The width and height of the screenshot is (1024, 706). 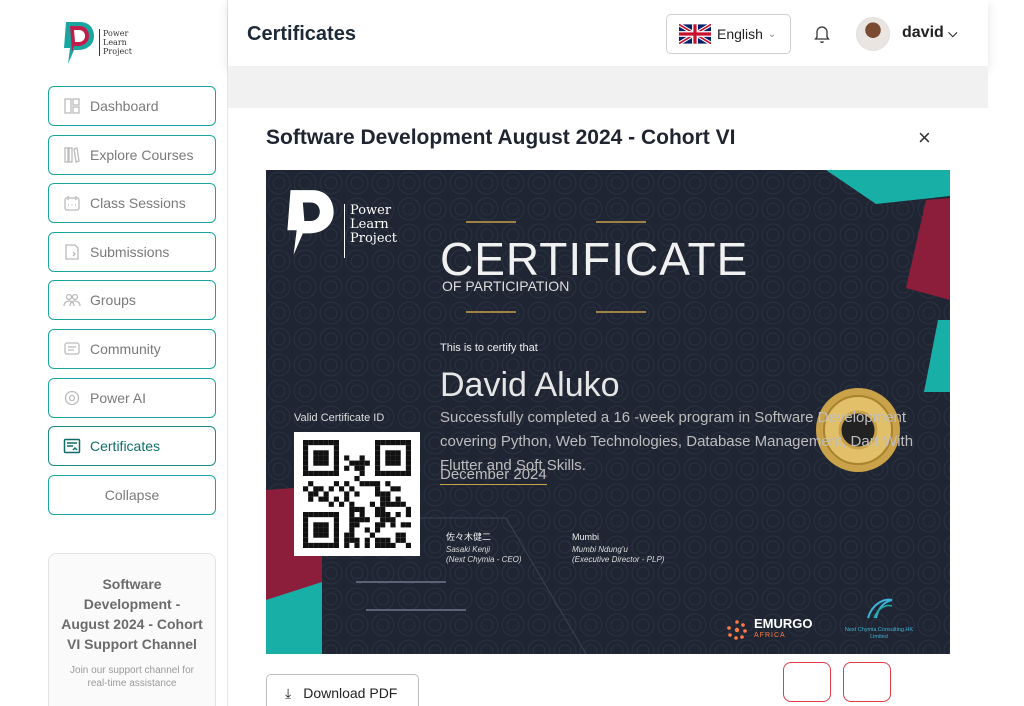 I want to click on certify-text: This is to certify that, so click(x=489, y=348).